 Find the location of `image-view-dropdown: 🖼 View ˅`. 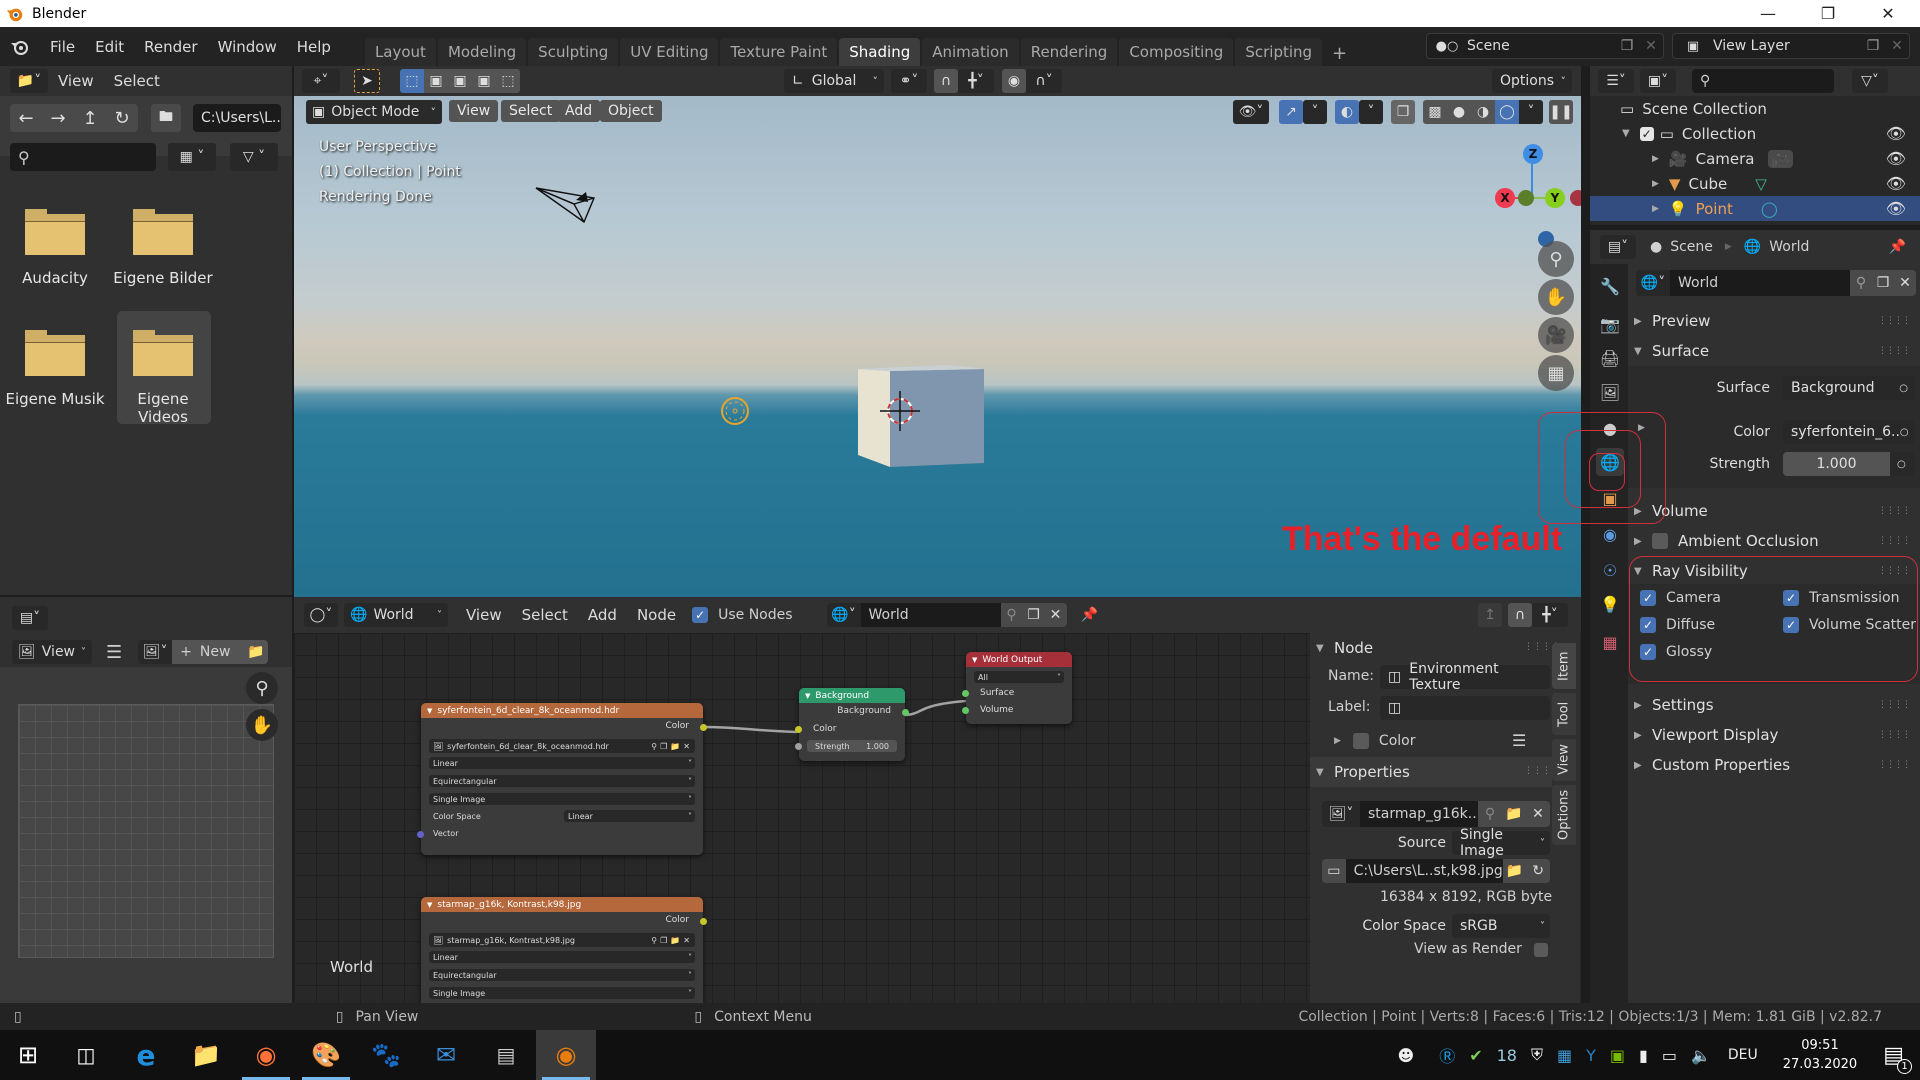

image-view-dropdown: 🖼 View ˅ is located at coordinates (52, 652).